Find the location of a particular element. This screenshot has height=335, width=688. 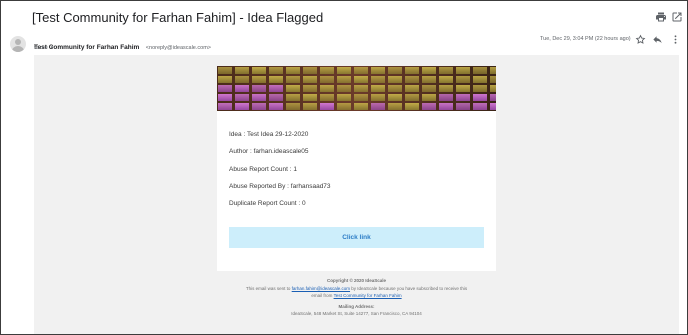

open-in-new-window-icon is located at coordinates (677, 17).